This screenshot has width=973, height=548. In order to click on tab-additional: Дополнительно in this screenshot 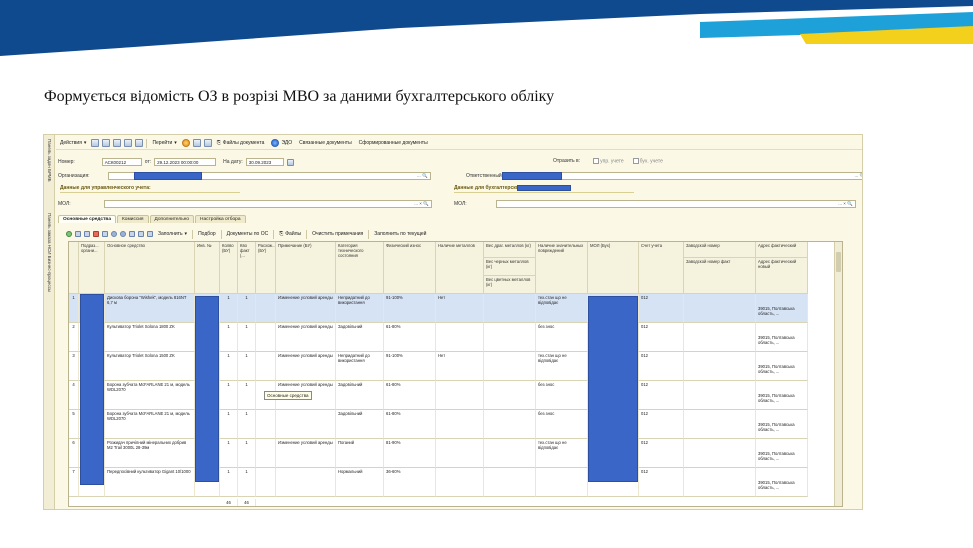, I will do `click(172, 219)`.